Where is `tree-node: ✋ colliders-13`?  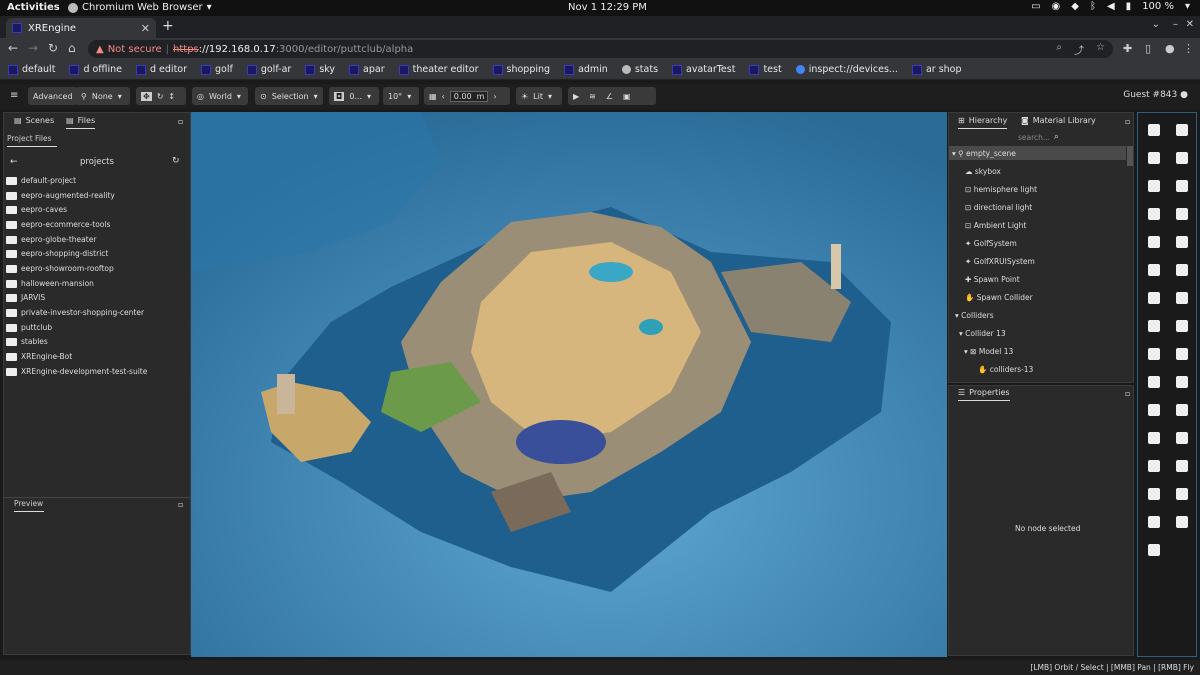
tree-node: ✋ colliders-13 is located at coordinates (1005, 369).